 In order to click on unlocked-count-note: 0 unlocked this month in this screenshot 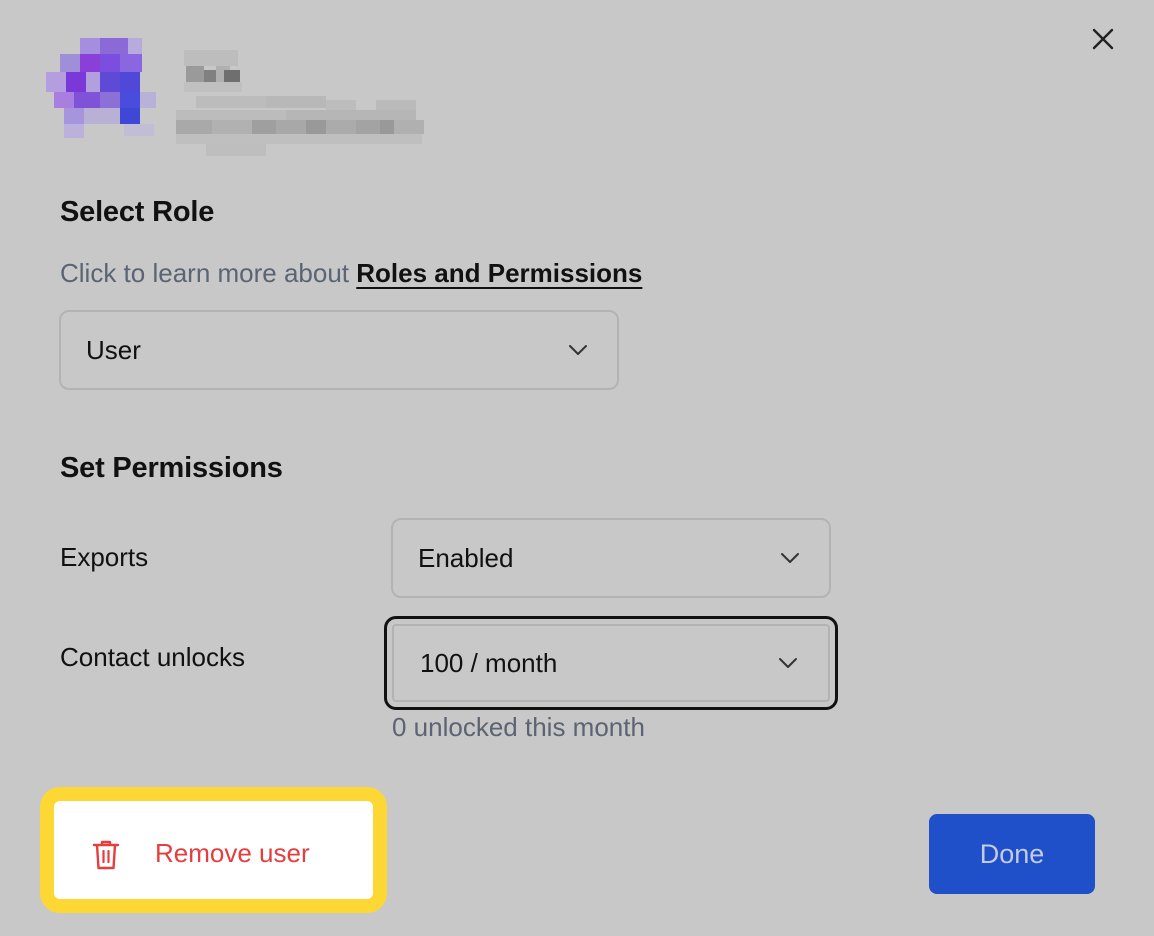, I will do `click(518, 727)`.